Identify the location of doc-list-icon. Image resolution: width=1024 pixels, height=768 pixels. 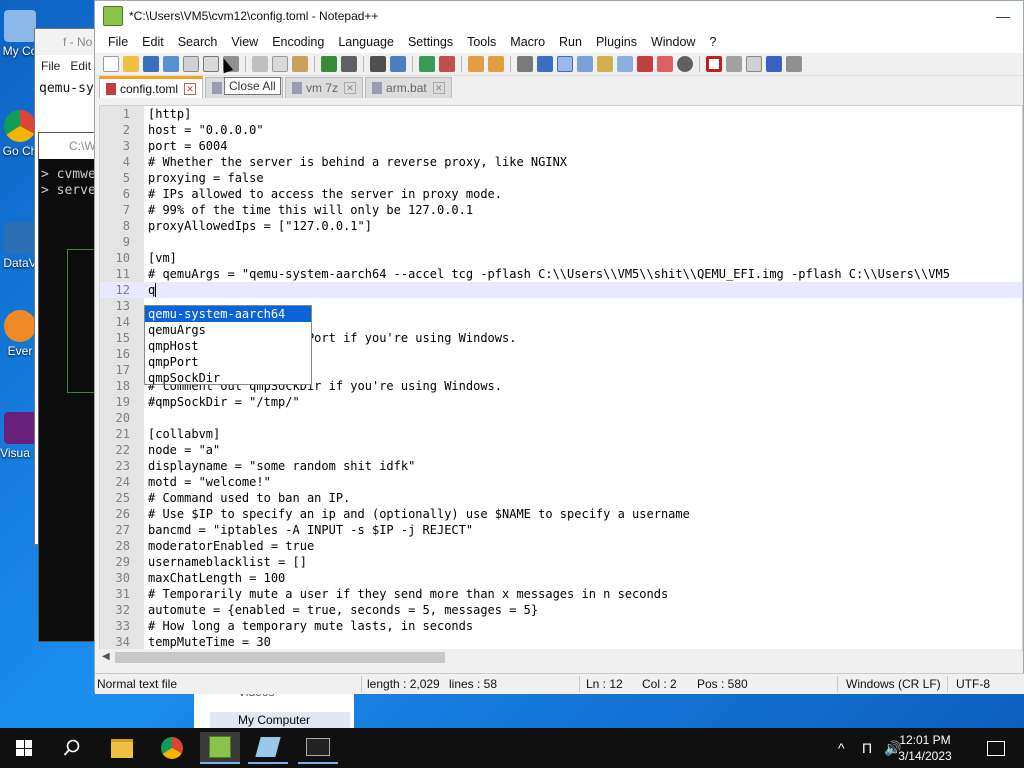
(665, 64).